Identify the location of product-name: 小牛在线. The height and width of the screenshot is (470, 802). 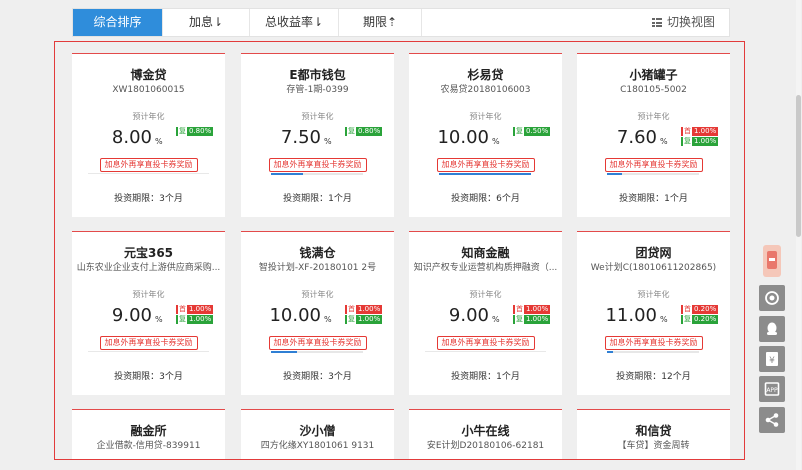
(485, 431).